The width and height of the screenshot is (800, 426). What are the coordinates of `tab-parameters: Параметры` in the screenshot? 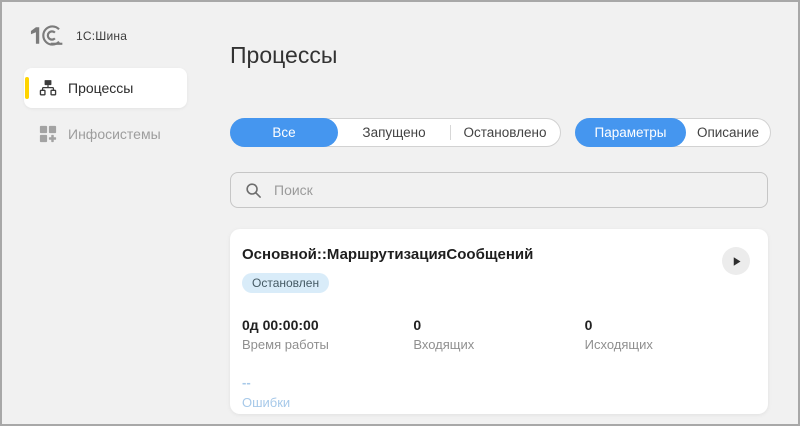 It's located at (630, 132).